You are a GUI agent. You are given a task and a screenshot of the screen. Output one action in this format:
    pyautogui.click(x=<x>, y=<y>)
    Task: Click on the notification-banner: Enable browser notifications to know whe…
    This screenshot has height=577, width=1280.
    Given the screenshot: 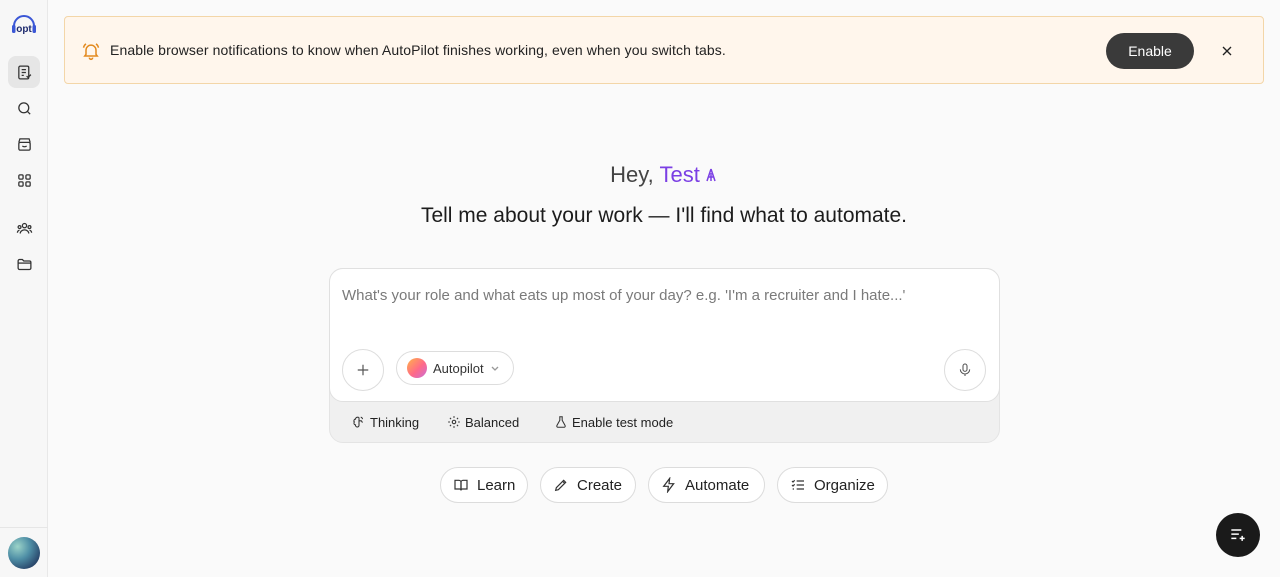 What is the action you would take?
    pyautogui.click(x=664, y=50)
    